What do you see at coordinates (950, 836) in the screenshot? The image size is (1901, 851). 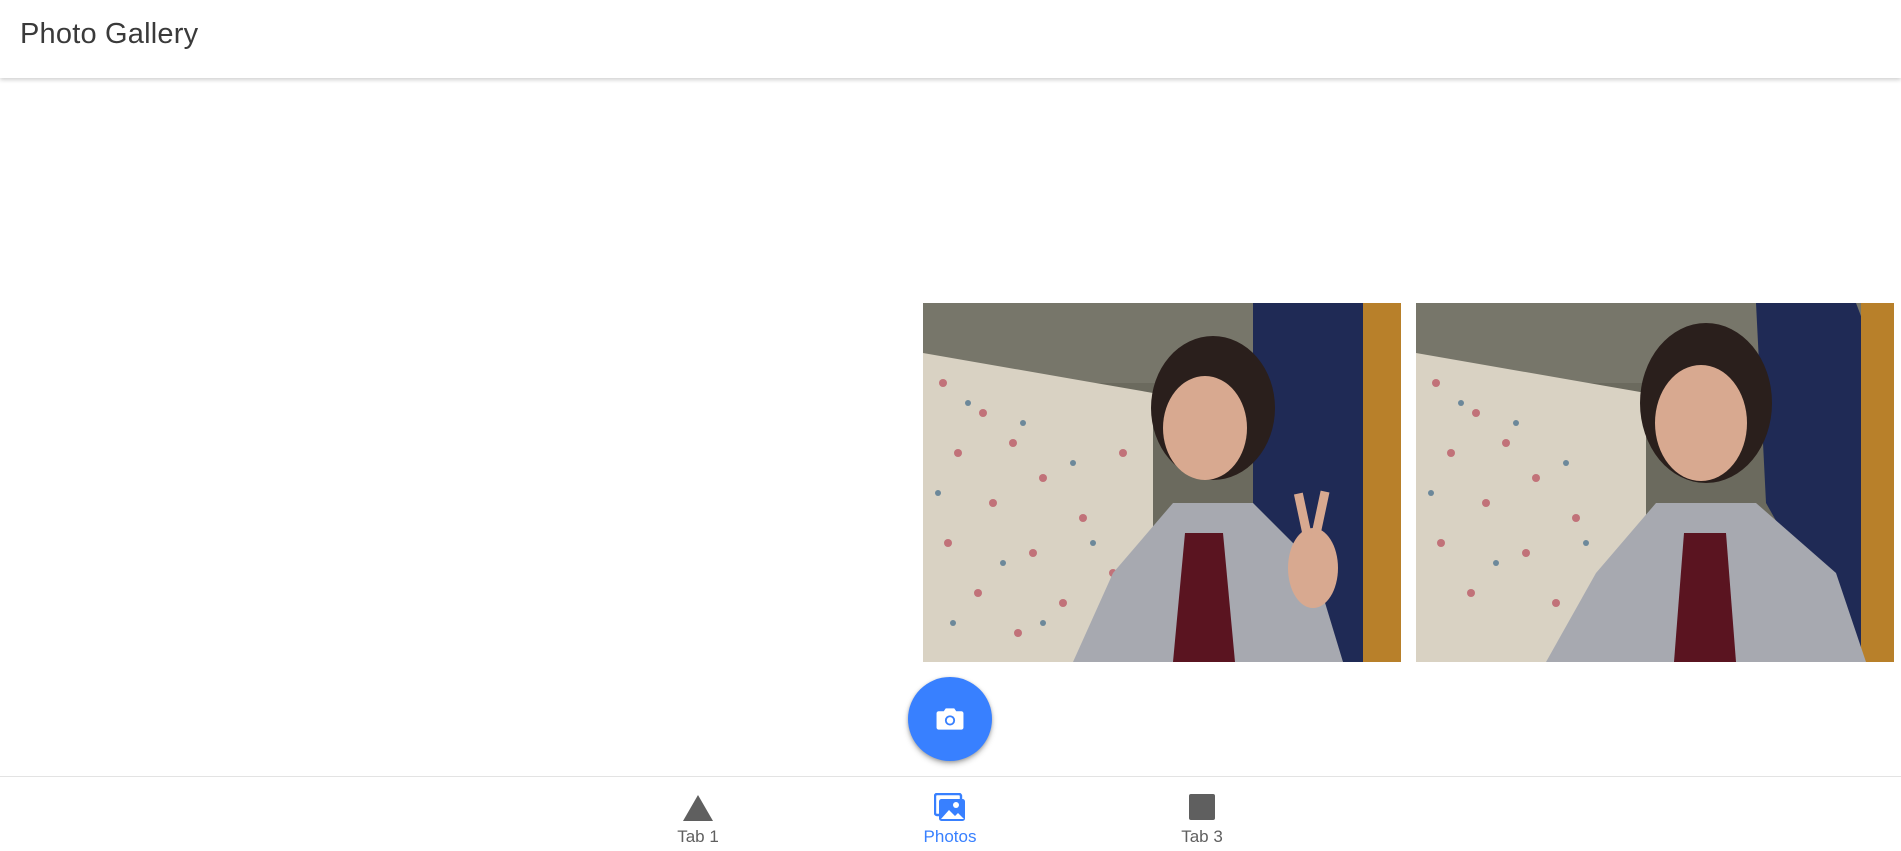 I see `tab-label: Photos` at bounding box center [950, 836].